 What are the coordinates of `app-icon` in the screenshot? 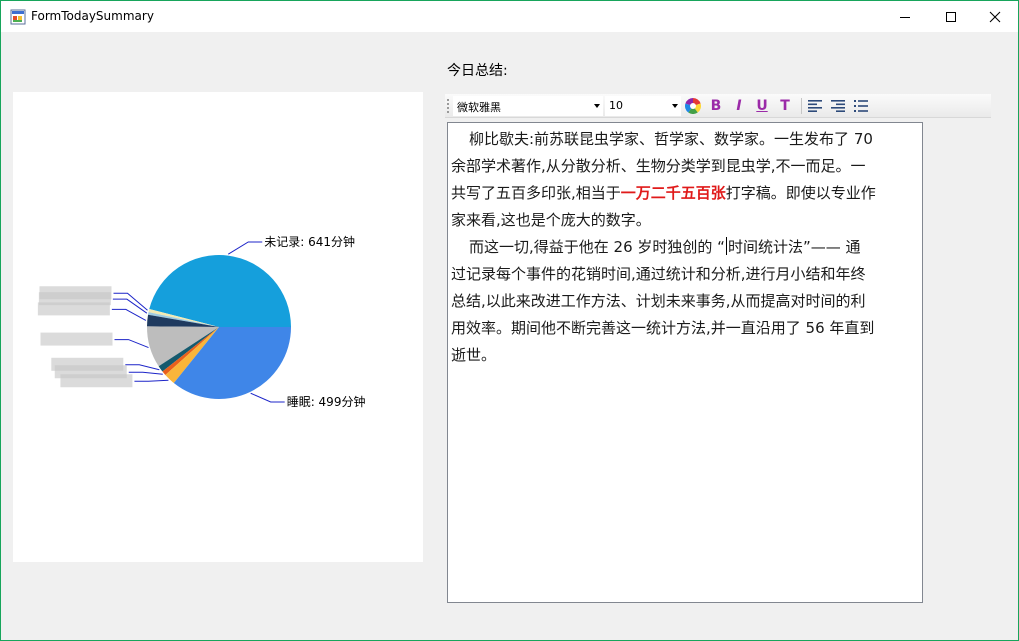 It's located at (18, 17).